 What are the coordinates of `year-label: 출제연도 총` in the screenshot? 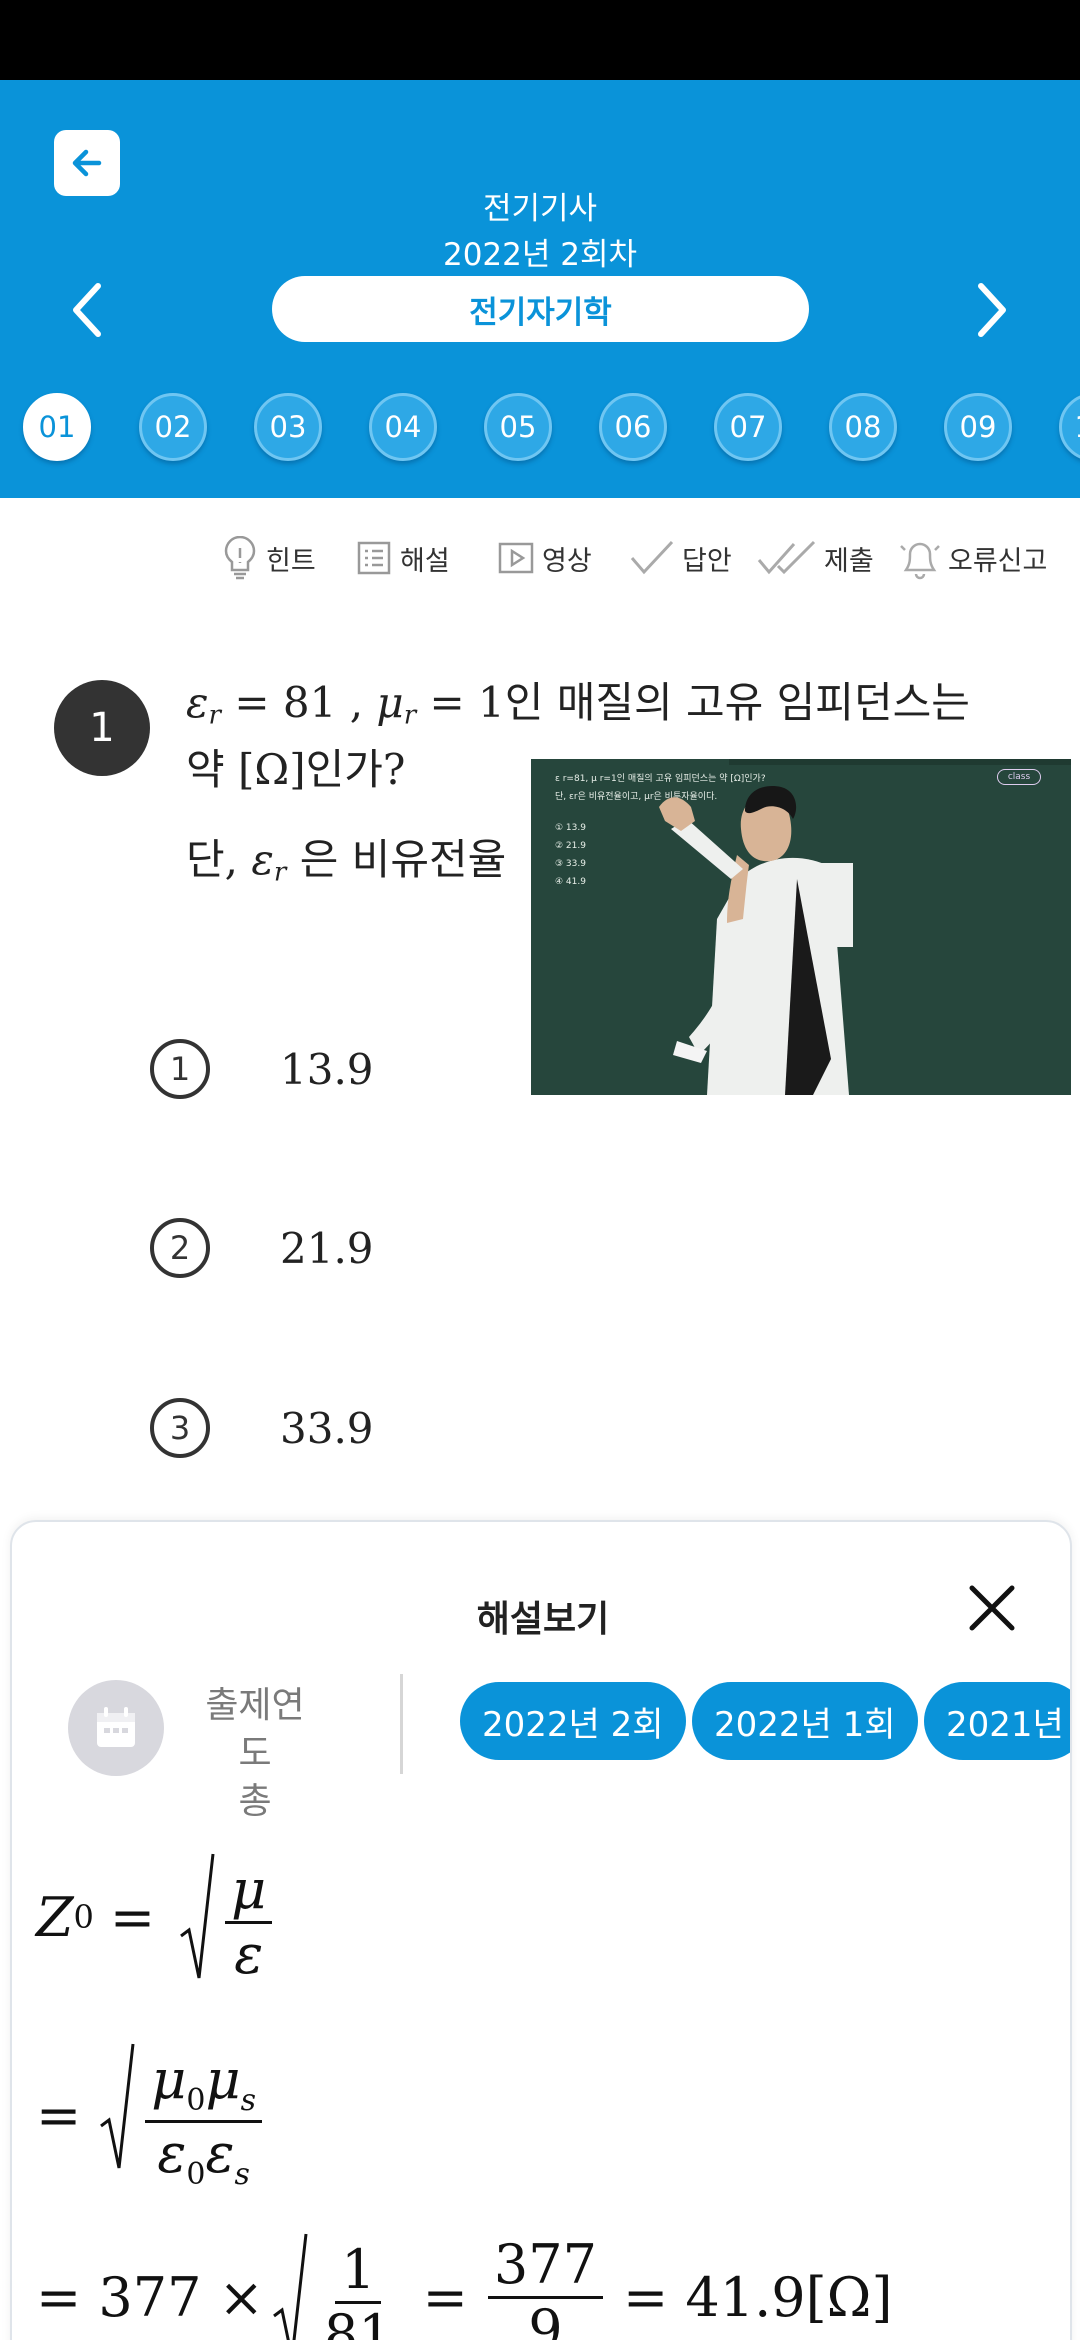 It's located at (255, 1754).